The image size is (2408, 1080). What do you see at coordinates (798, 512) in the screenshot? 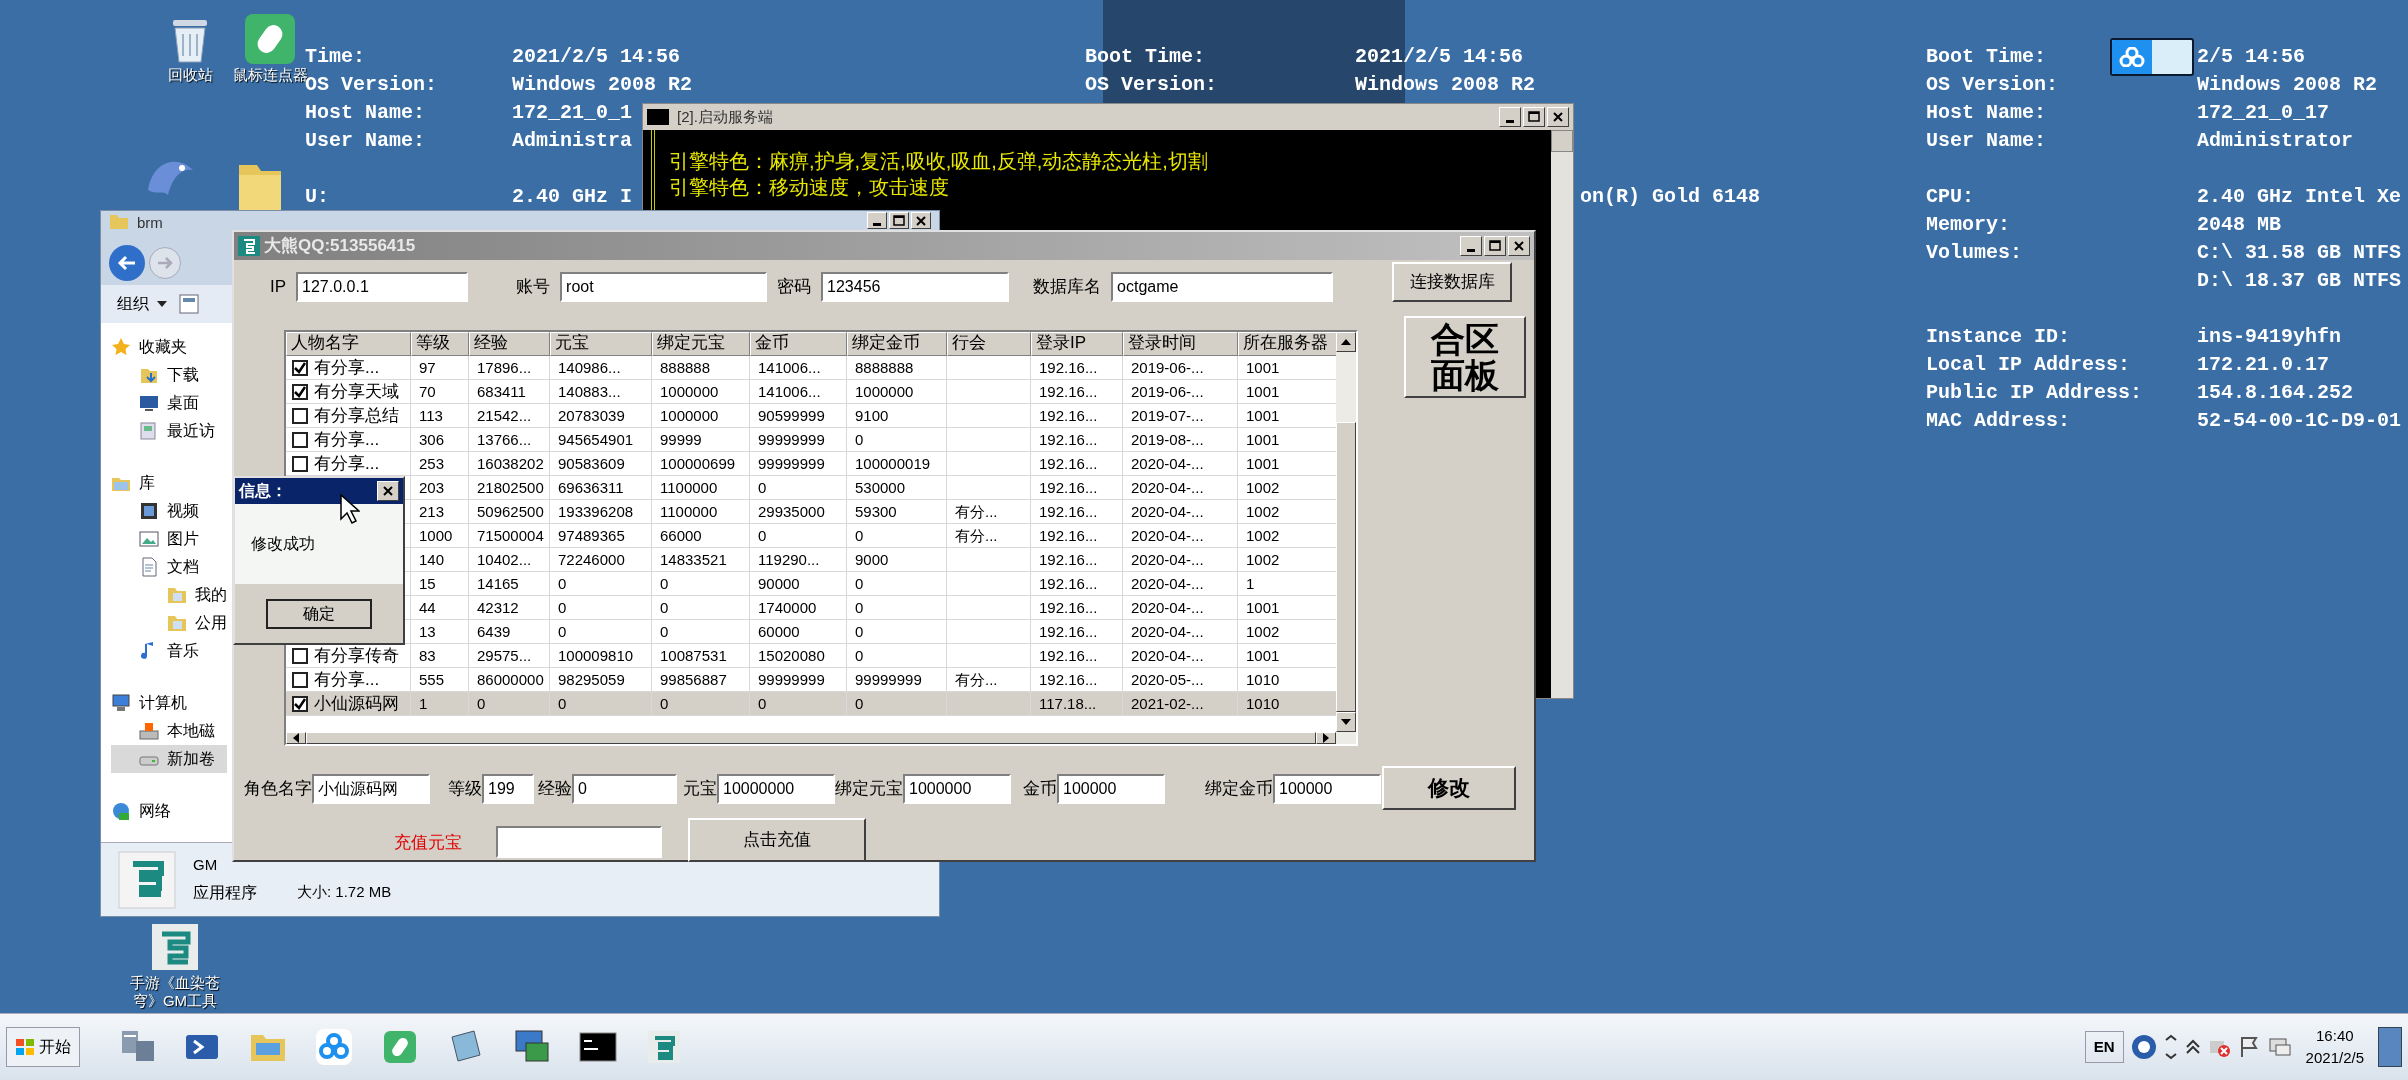
I see `table-cell: 29935000` at bounding box center [798, 512].